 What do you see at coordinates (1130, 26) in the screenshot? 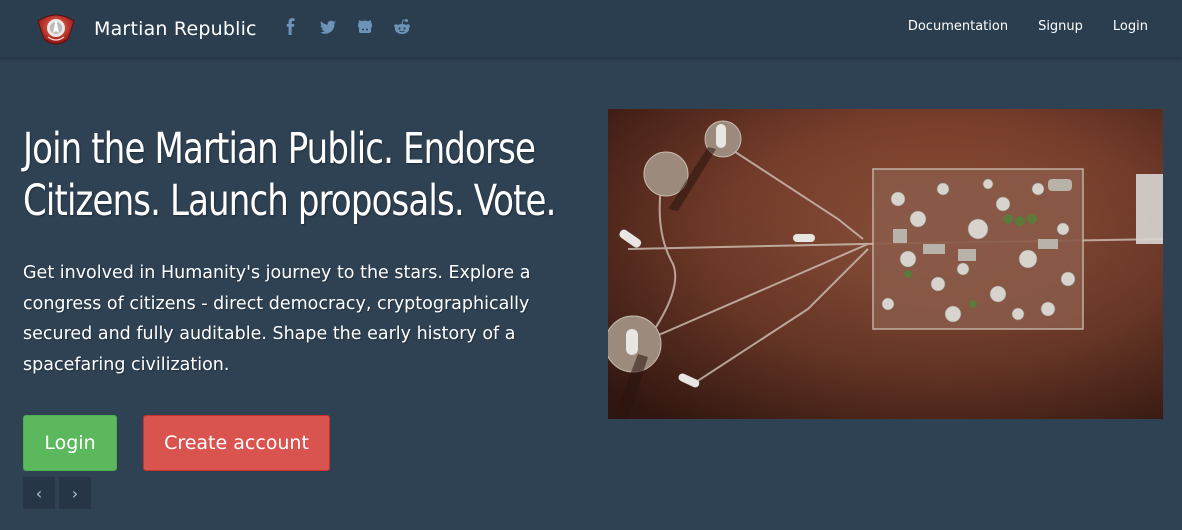
I see `nav-login-link: Login` at bounding box center [1130, 26].